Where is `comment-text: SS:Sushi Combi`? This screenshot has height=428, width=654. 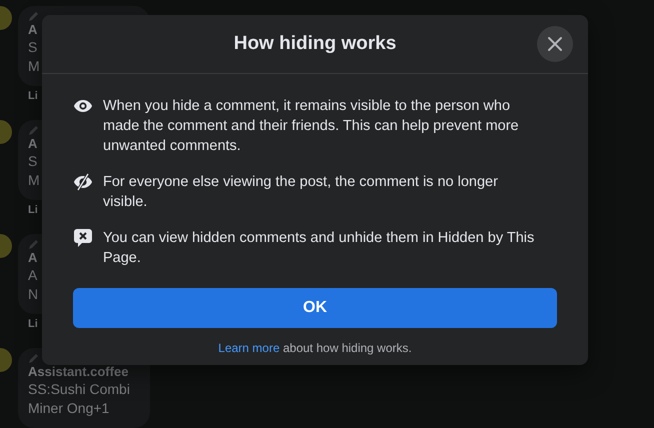 comment-text: SS:Sushi Combi is located at coordinates (79, 389).